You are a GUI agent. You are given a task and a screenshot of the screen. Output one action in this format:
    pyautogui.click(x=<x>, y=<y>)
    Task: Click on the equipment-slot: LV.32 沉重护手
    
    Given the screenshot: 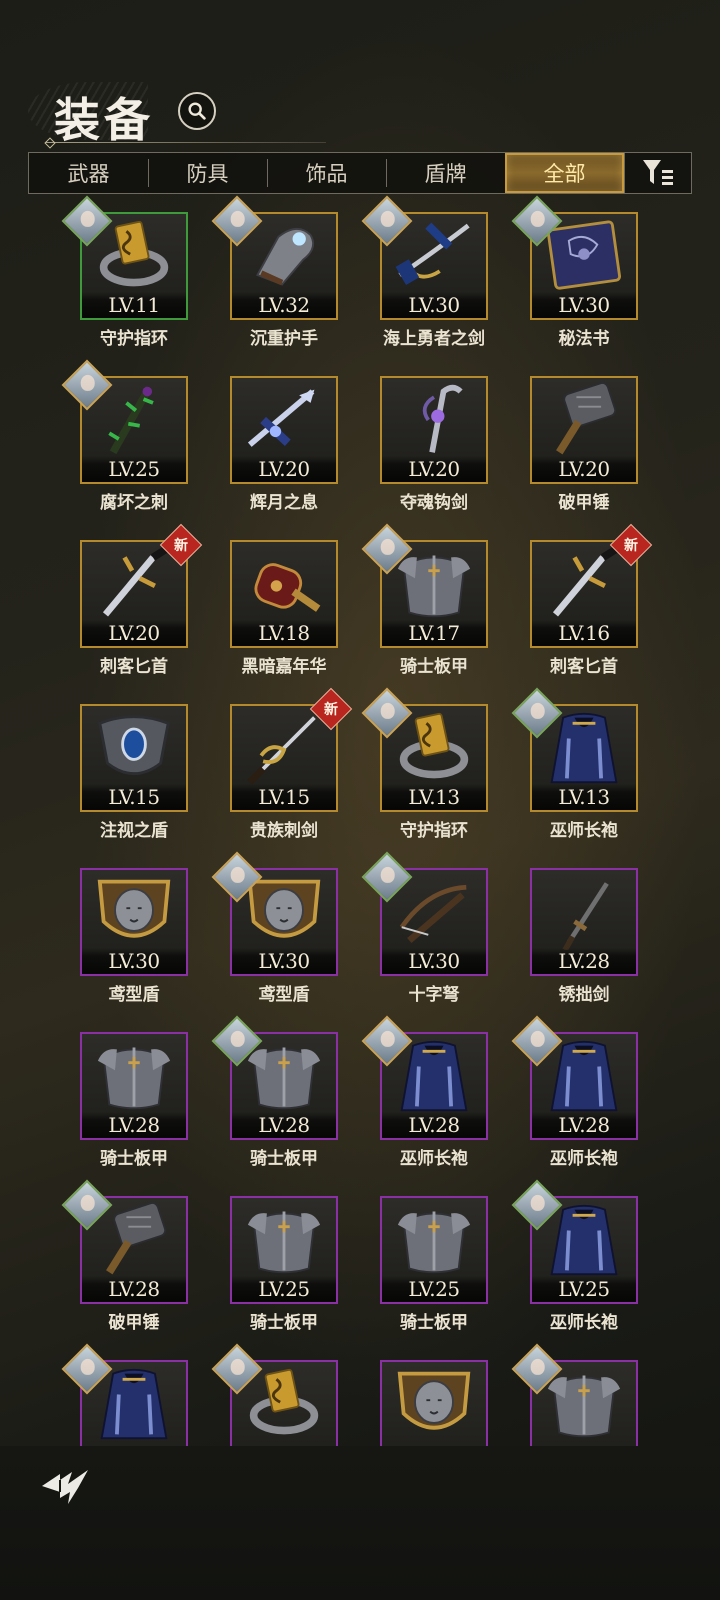 What is the action you would take?
    pyautogui.click(x=274, y=272)
    